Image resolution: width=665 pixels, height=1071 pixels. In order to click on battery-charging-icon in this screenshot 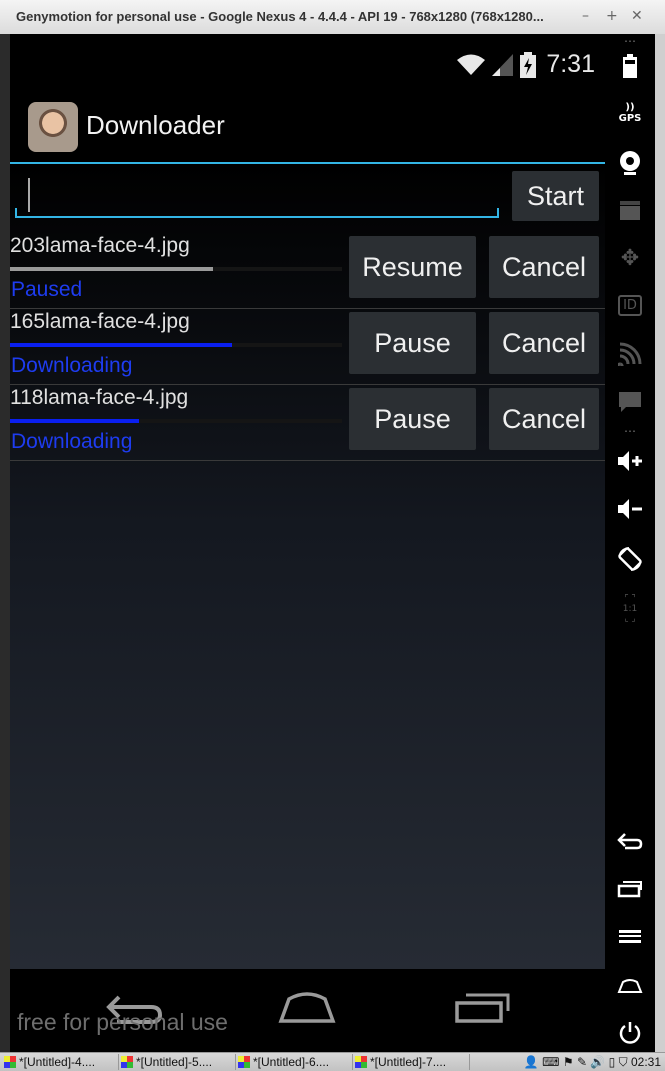, I will do `click(528, 64)`.